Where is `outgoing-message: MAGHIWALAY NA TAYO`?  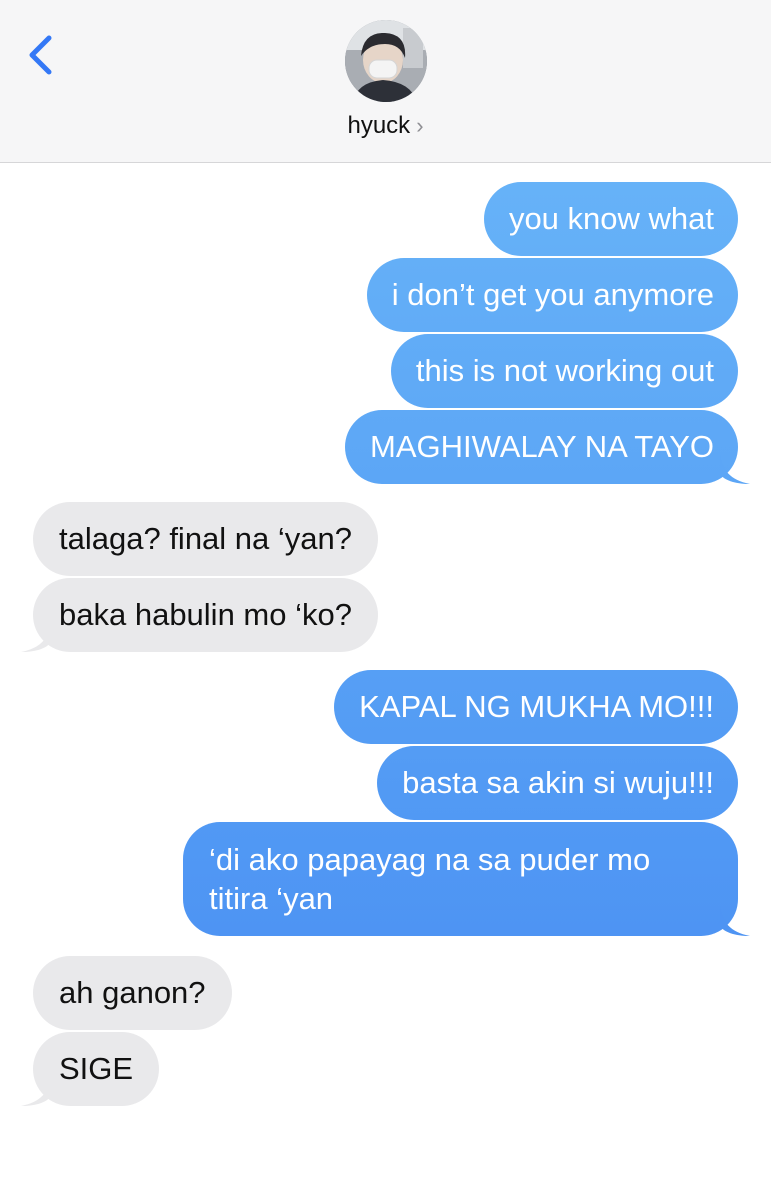 outgoing-message: MAGHIWALAY NA TAYO is located at coordinates (547, 447).